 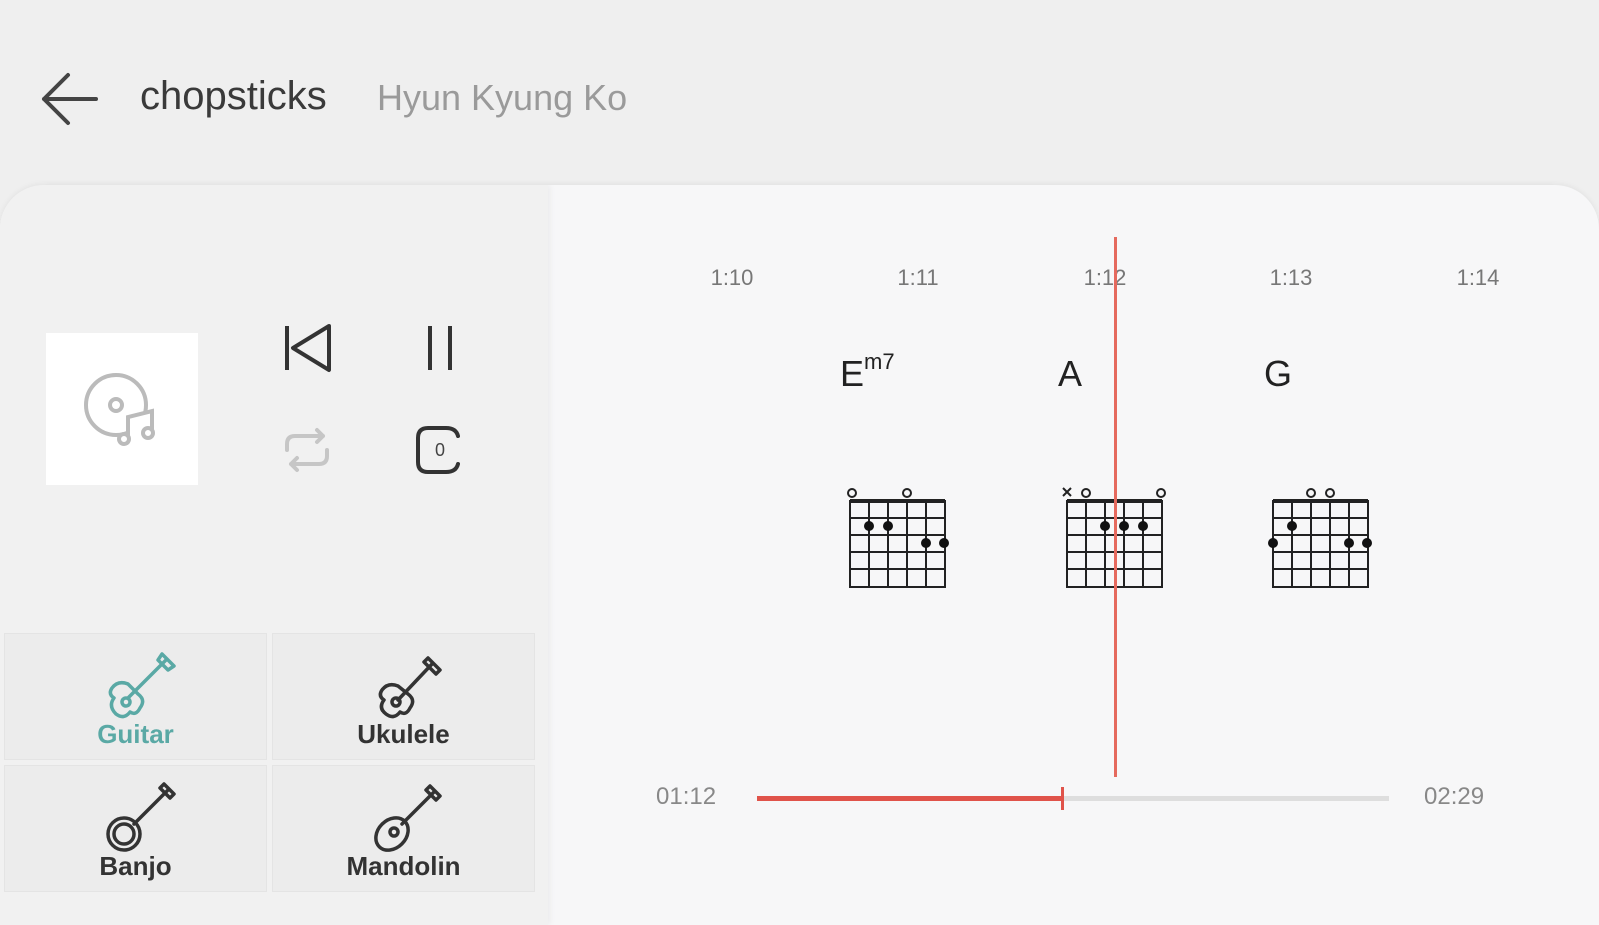 What do you see at coordinates (1073, 798) in the screenshot?
I see `progress-track` at bounding box center [1073, 798].